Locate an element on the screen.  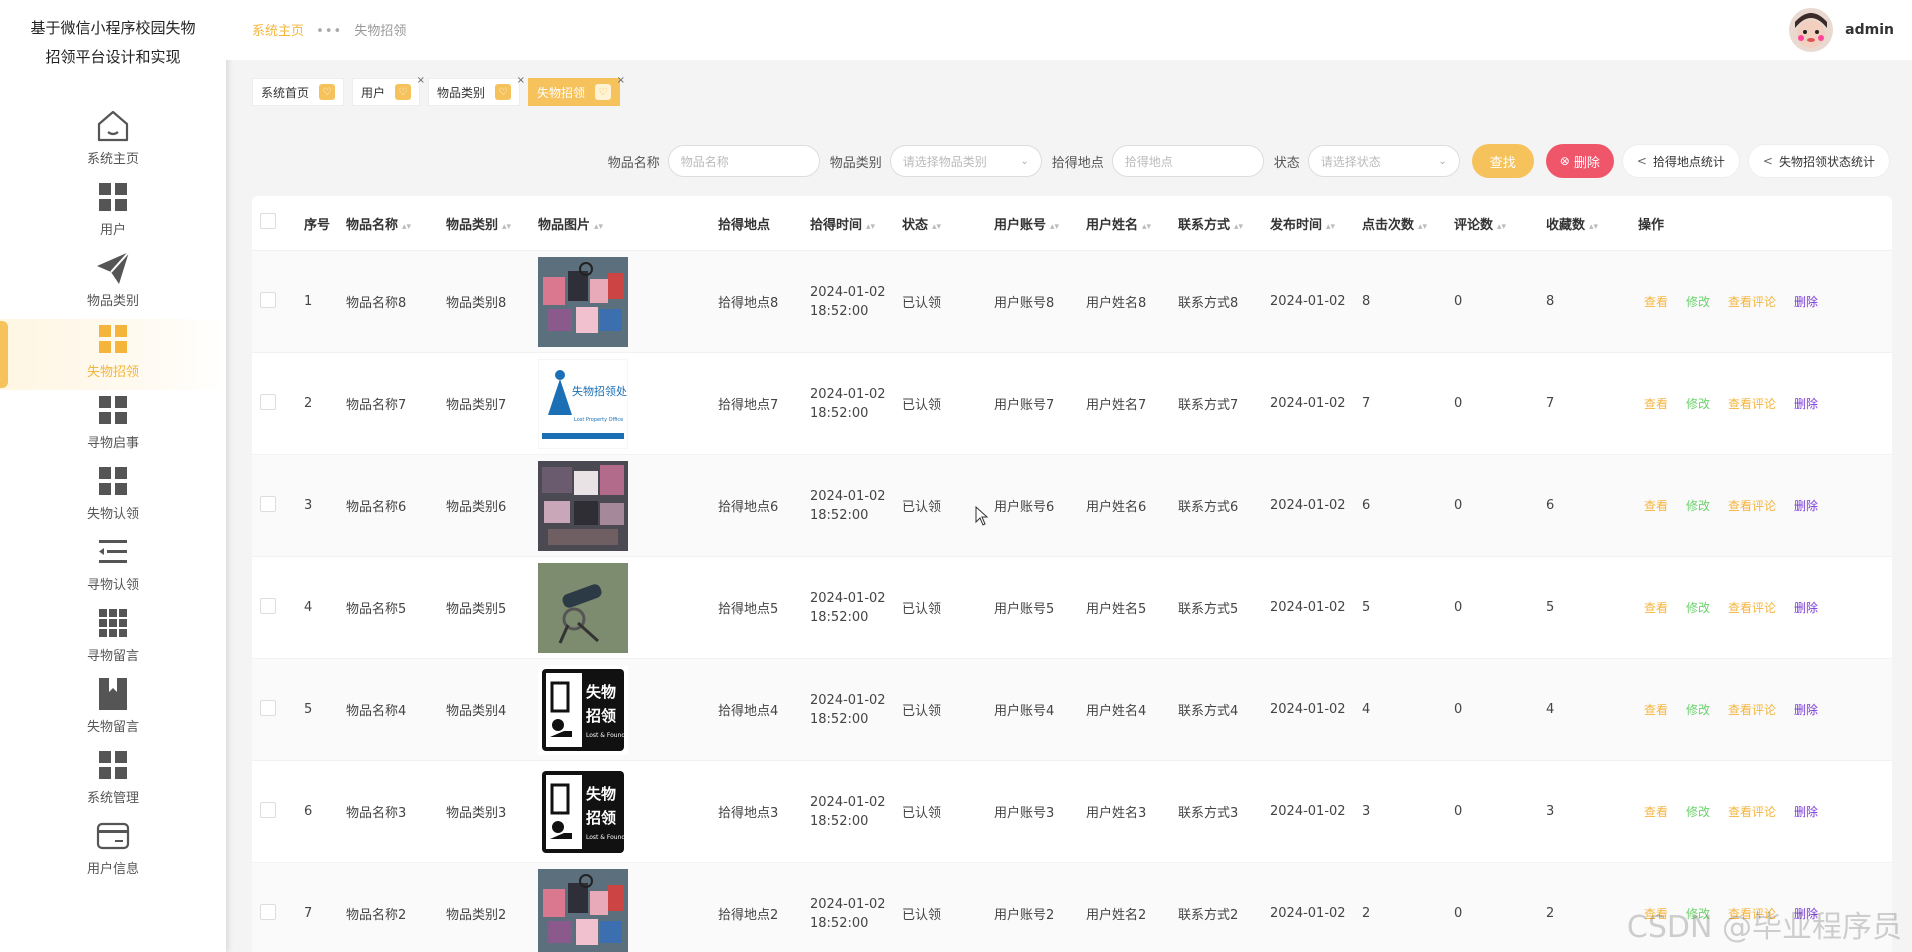
column-header-6: 状态 ▴▾ is located at coordinates (948, 223).